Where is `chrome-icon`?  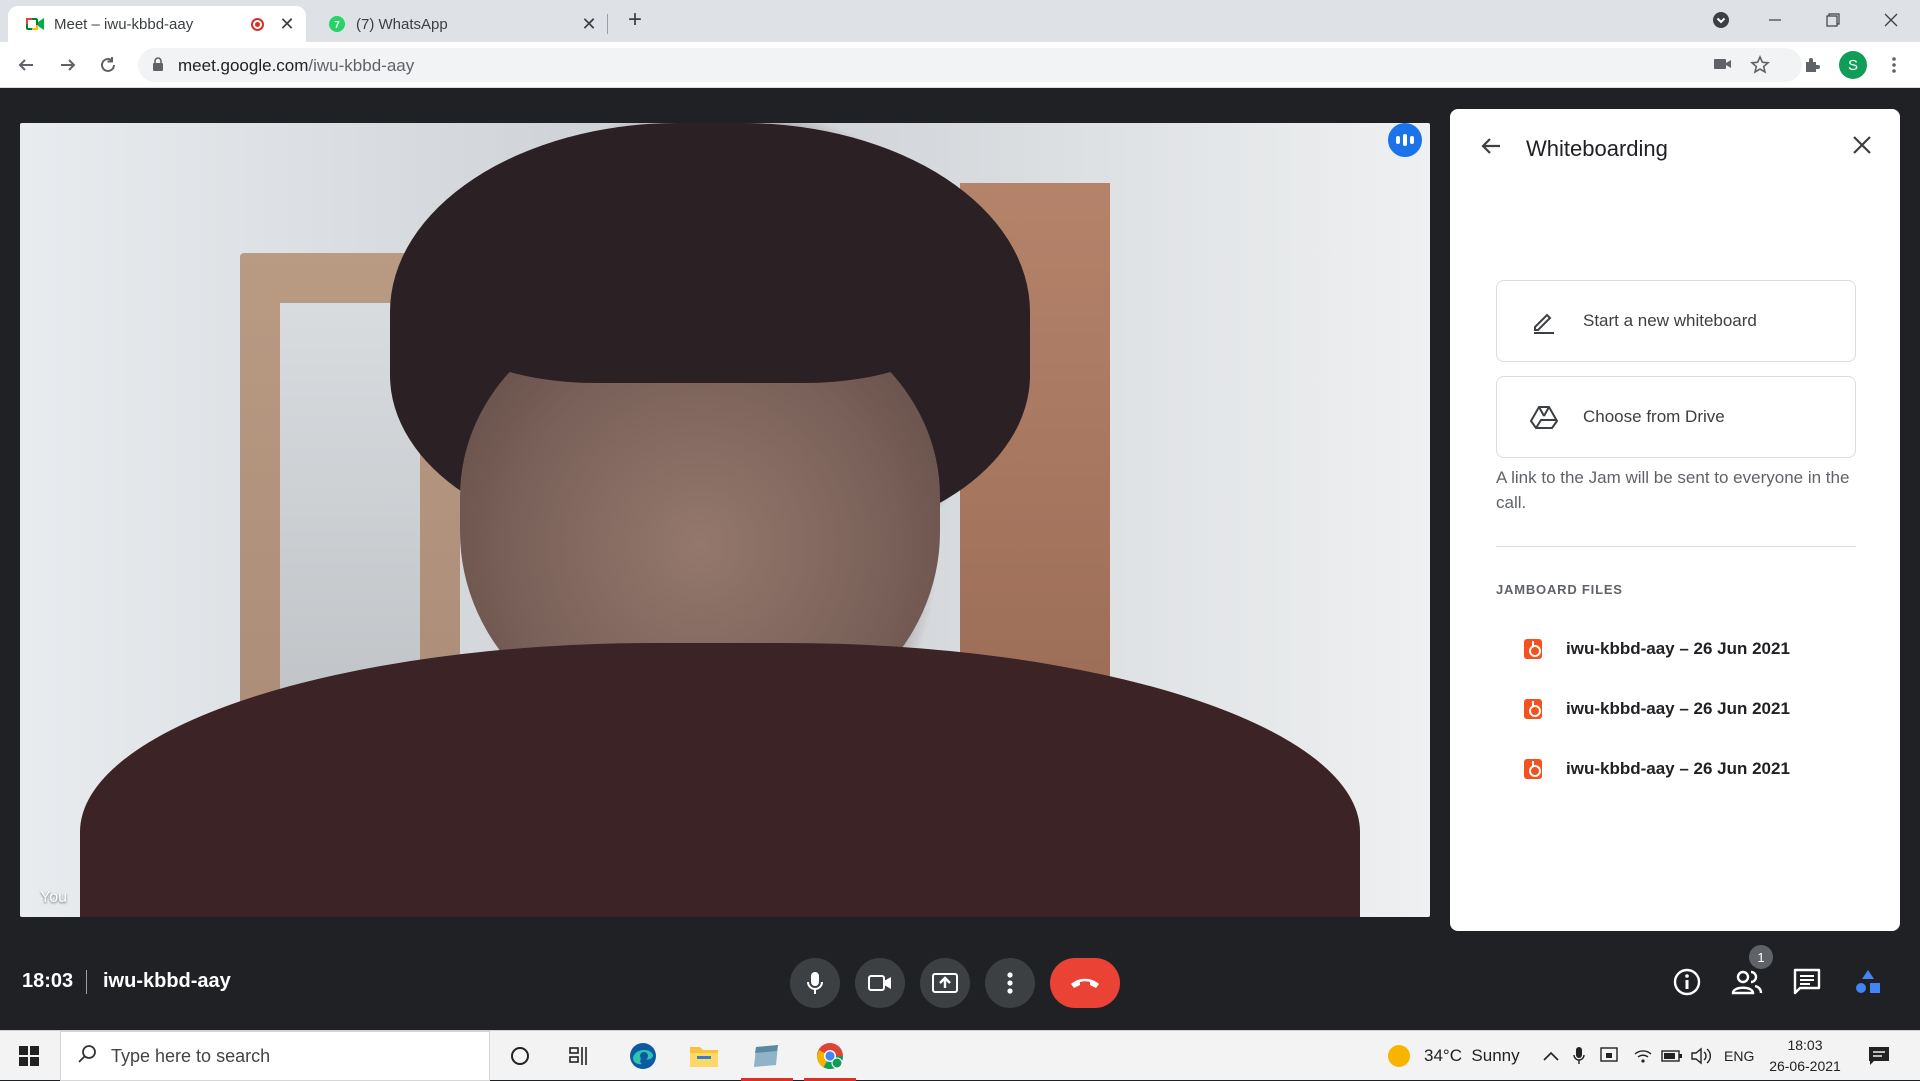 chrome-icon is located at coordinates (830, 1056).